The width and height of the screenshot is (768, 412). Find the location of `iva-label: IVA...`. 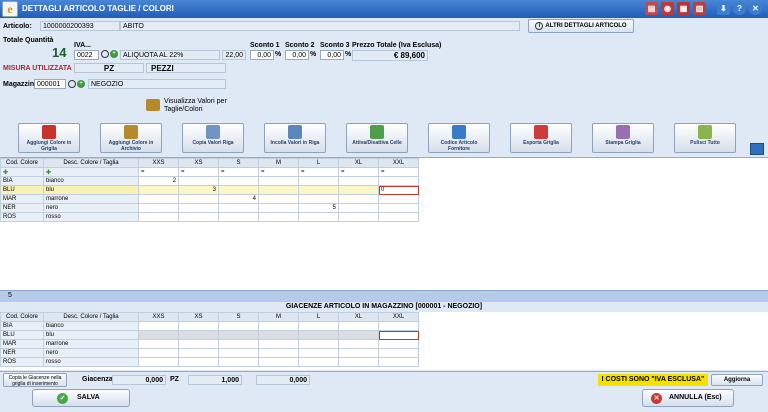

iva-label: IVA... is located at coordinates (82, 45).